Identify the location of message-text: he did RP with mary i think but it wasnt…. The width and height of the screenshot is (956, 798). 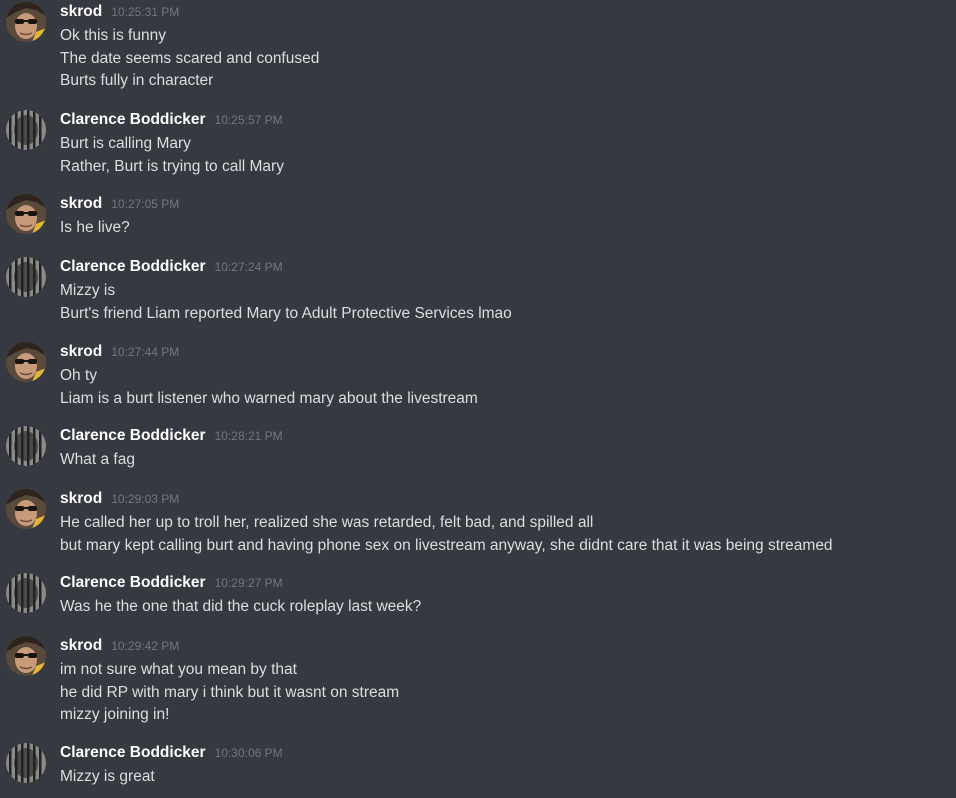
(230, 692).